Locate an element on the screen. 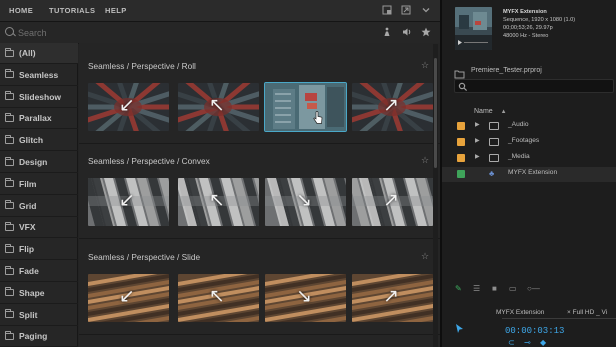  sequence-icon: ♣ is located at coordinates (492, 173).